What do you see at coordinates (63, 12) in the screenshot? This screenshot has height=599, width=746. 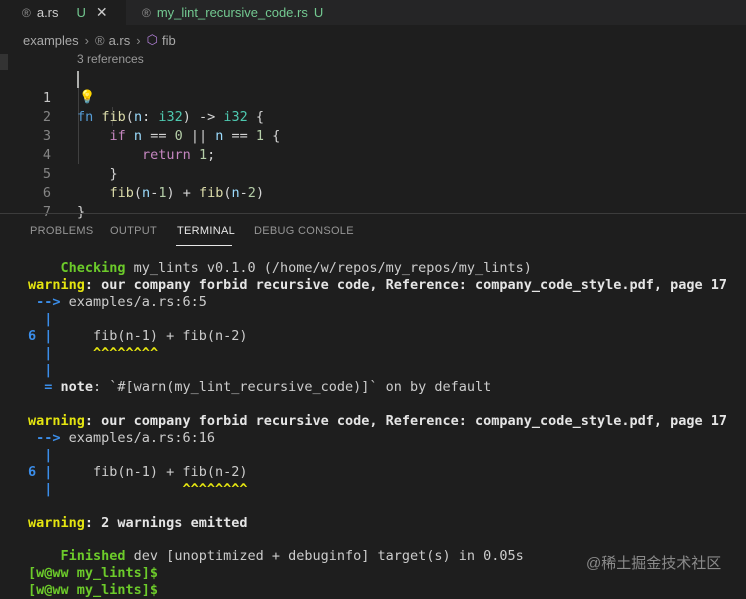 I see `tab-a-rs: ® a.rs U ✕` at bounding box center [63, 12].